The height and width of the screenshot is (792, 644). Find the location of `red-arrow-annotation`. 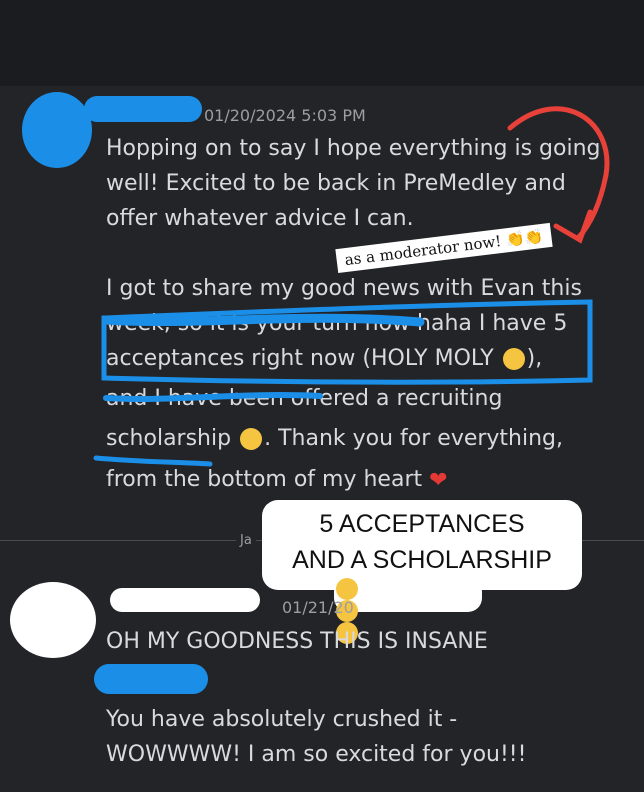

red-arrow-annotation is located at coordinates (558, 175).